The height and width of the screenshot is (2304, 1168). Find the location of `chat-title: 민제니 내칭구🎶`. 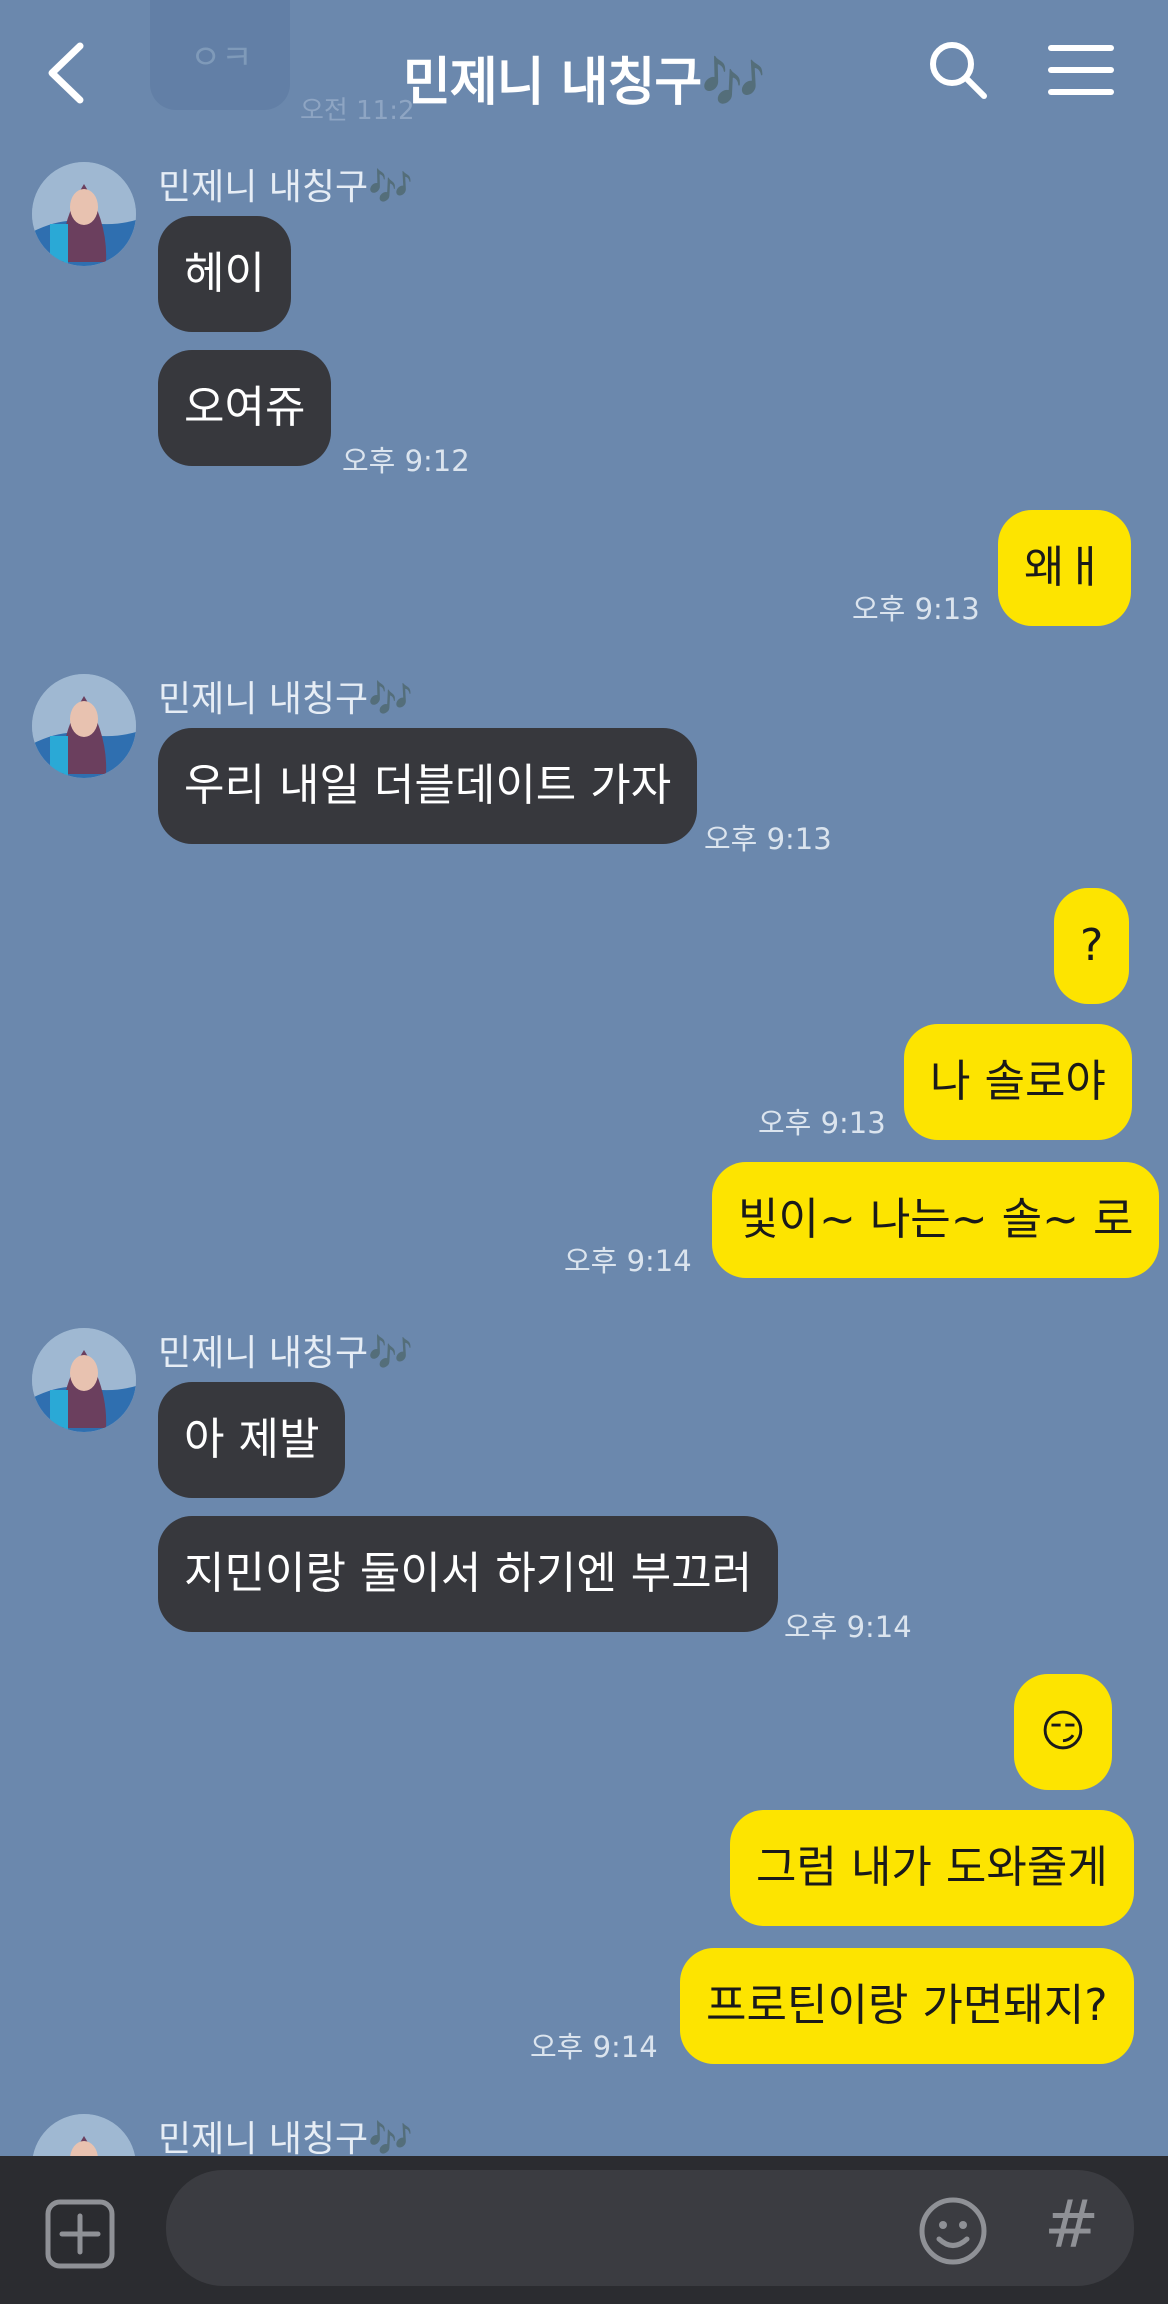

chat-title: 민제니 내칭구🎶 is located at coordinates (584, 83).